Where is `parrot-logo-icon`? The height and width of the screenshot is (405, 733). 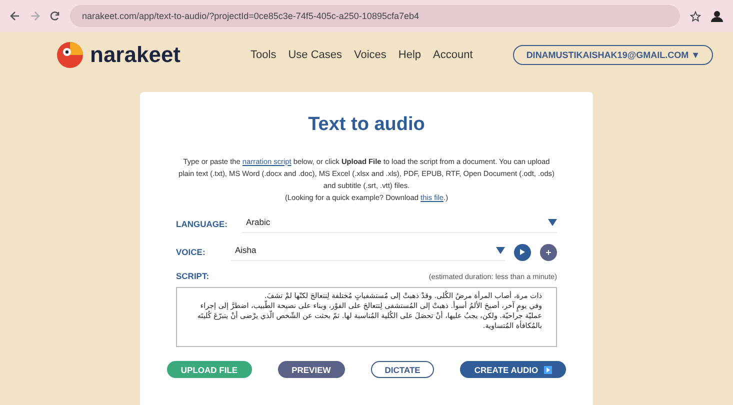 parrot-logo-icon is located at coordinates (70, 55).